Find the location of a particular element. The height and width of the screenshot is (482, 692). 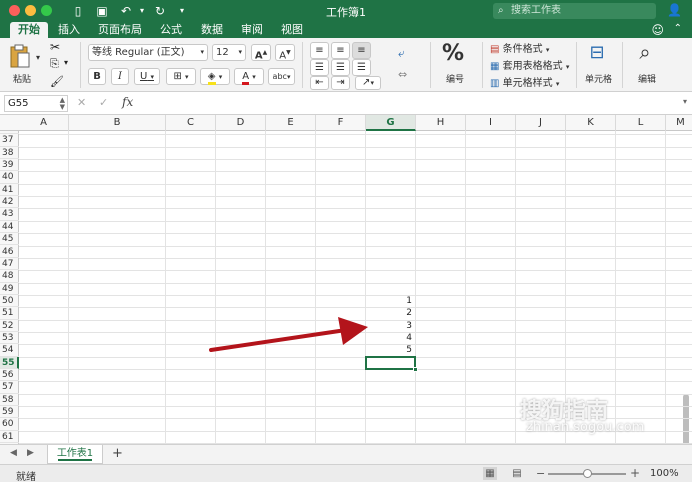

row-header-49: 49 is located at coordinates (9, 289).